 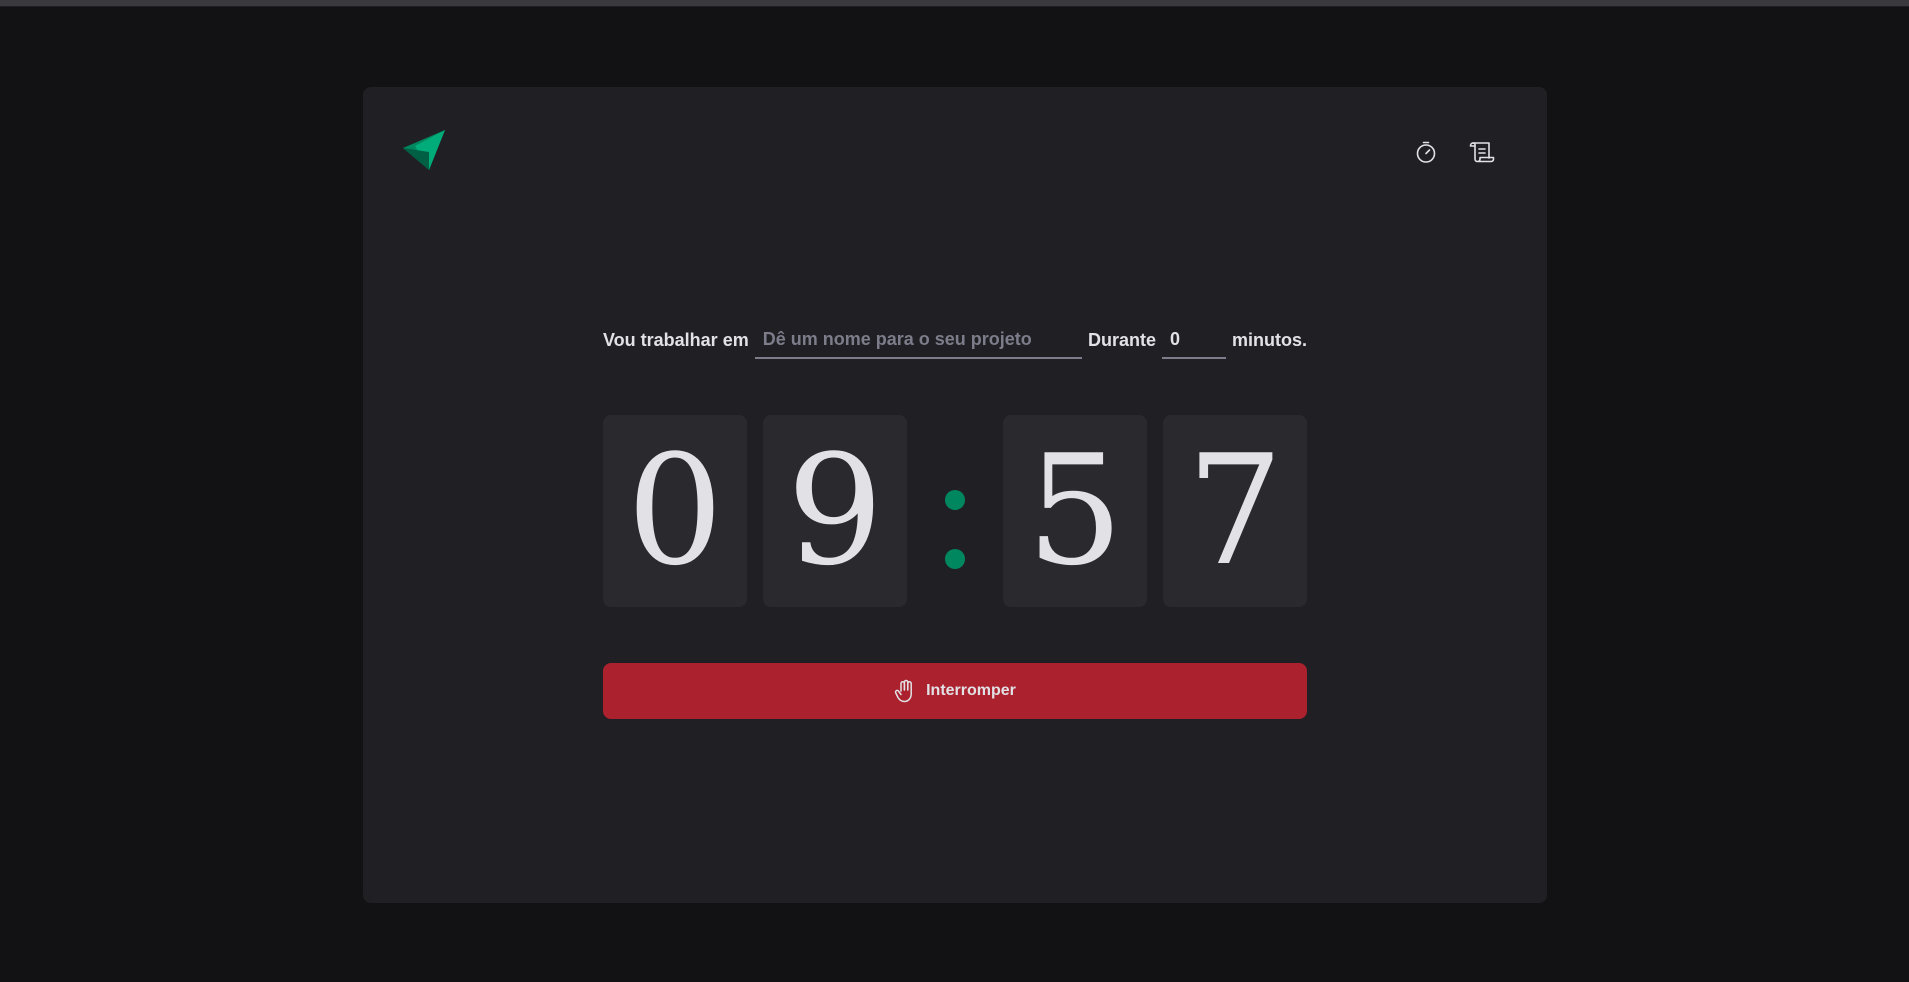 I want to click on task-label: Vou trabalhar em, so click(x=676, y=339).